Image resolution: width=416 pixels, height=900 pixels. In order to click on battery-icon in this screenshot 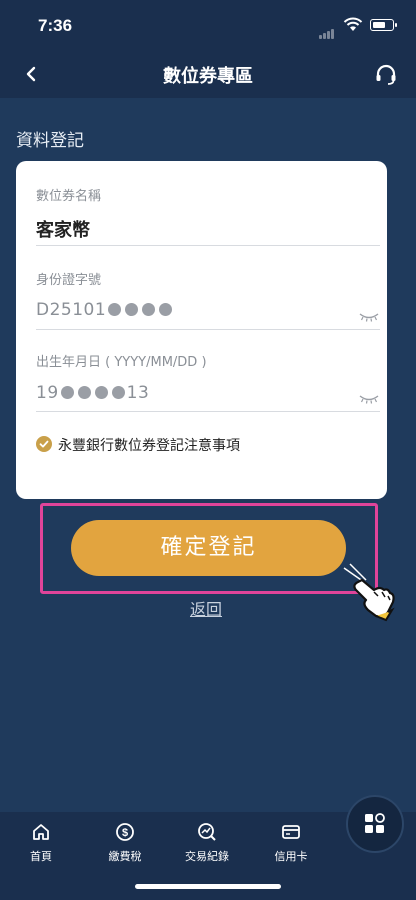, I will do `click(383, 25)`.